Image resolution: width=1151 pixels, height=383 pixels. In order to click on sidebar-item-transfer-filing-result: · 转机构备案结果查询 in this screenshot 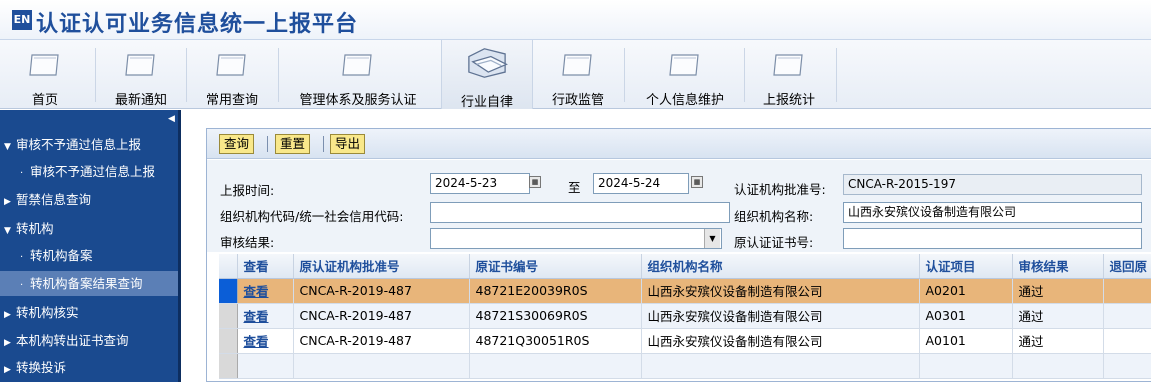, I will do `click(89, 283)`.